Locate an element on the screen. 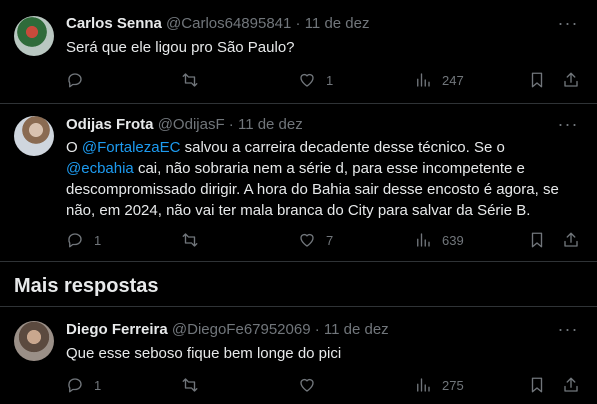  tweet-actions: 1 247 is located at coordinates (326, 80).